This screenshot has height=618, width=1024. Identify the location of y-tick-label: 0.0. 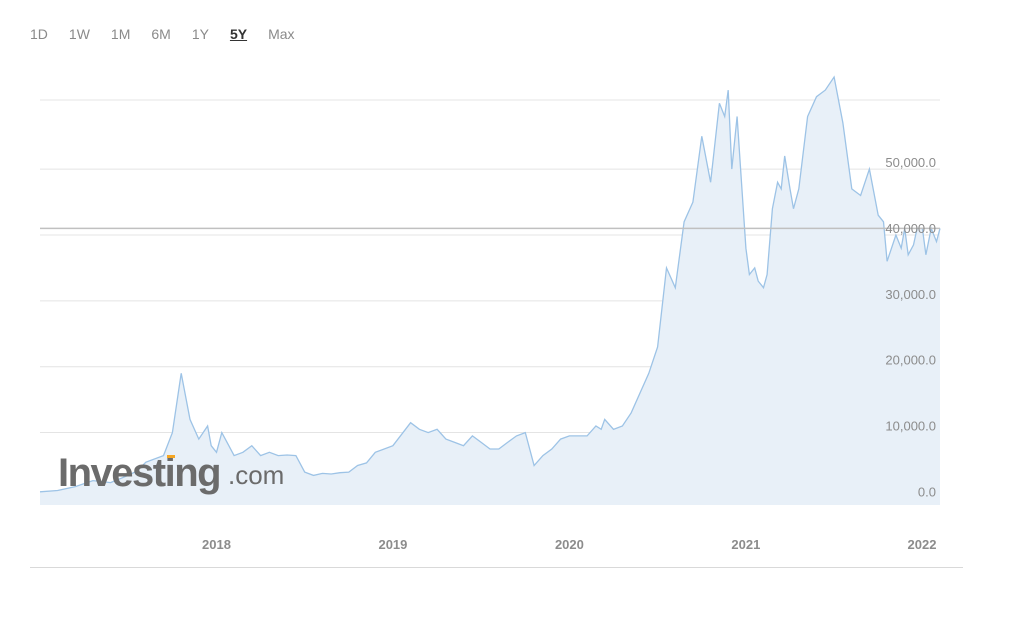
(927, 491).